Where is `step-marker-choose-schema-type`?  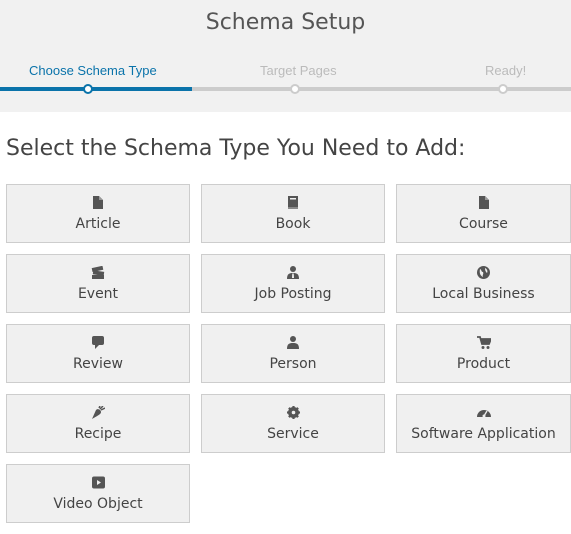 step-marker-choose-schema-type is located at coordinates (88, 89).